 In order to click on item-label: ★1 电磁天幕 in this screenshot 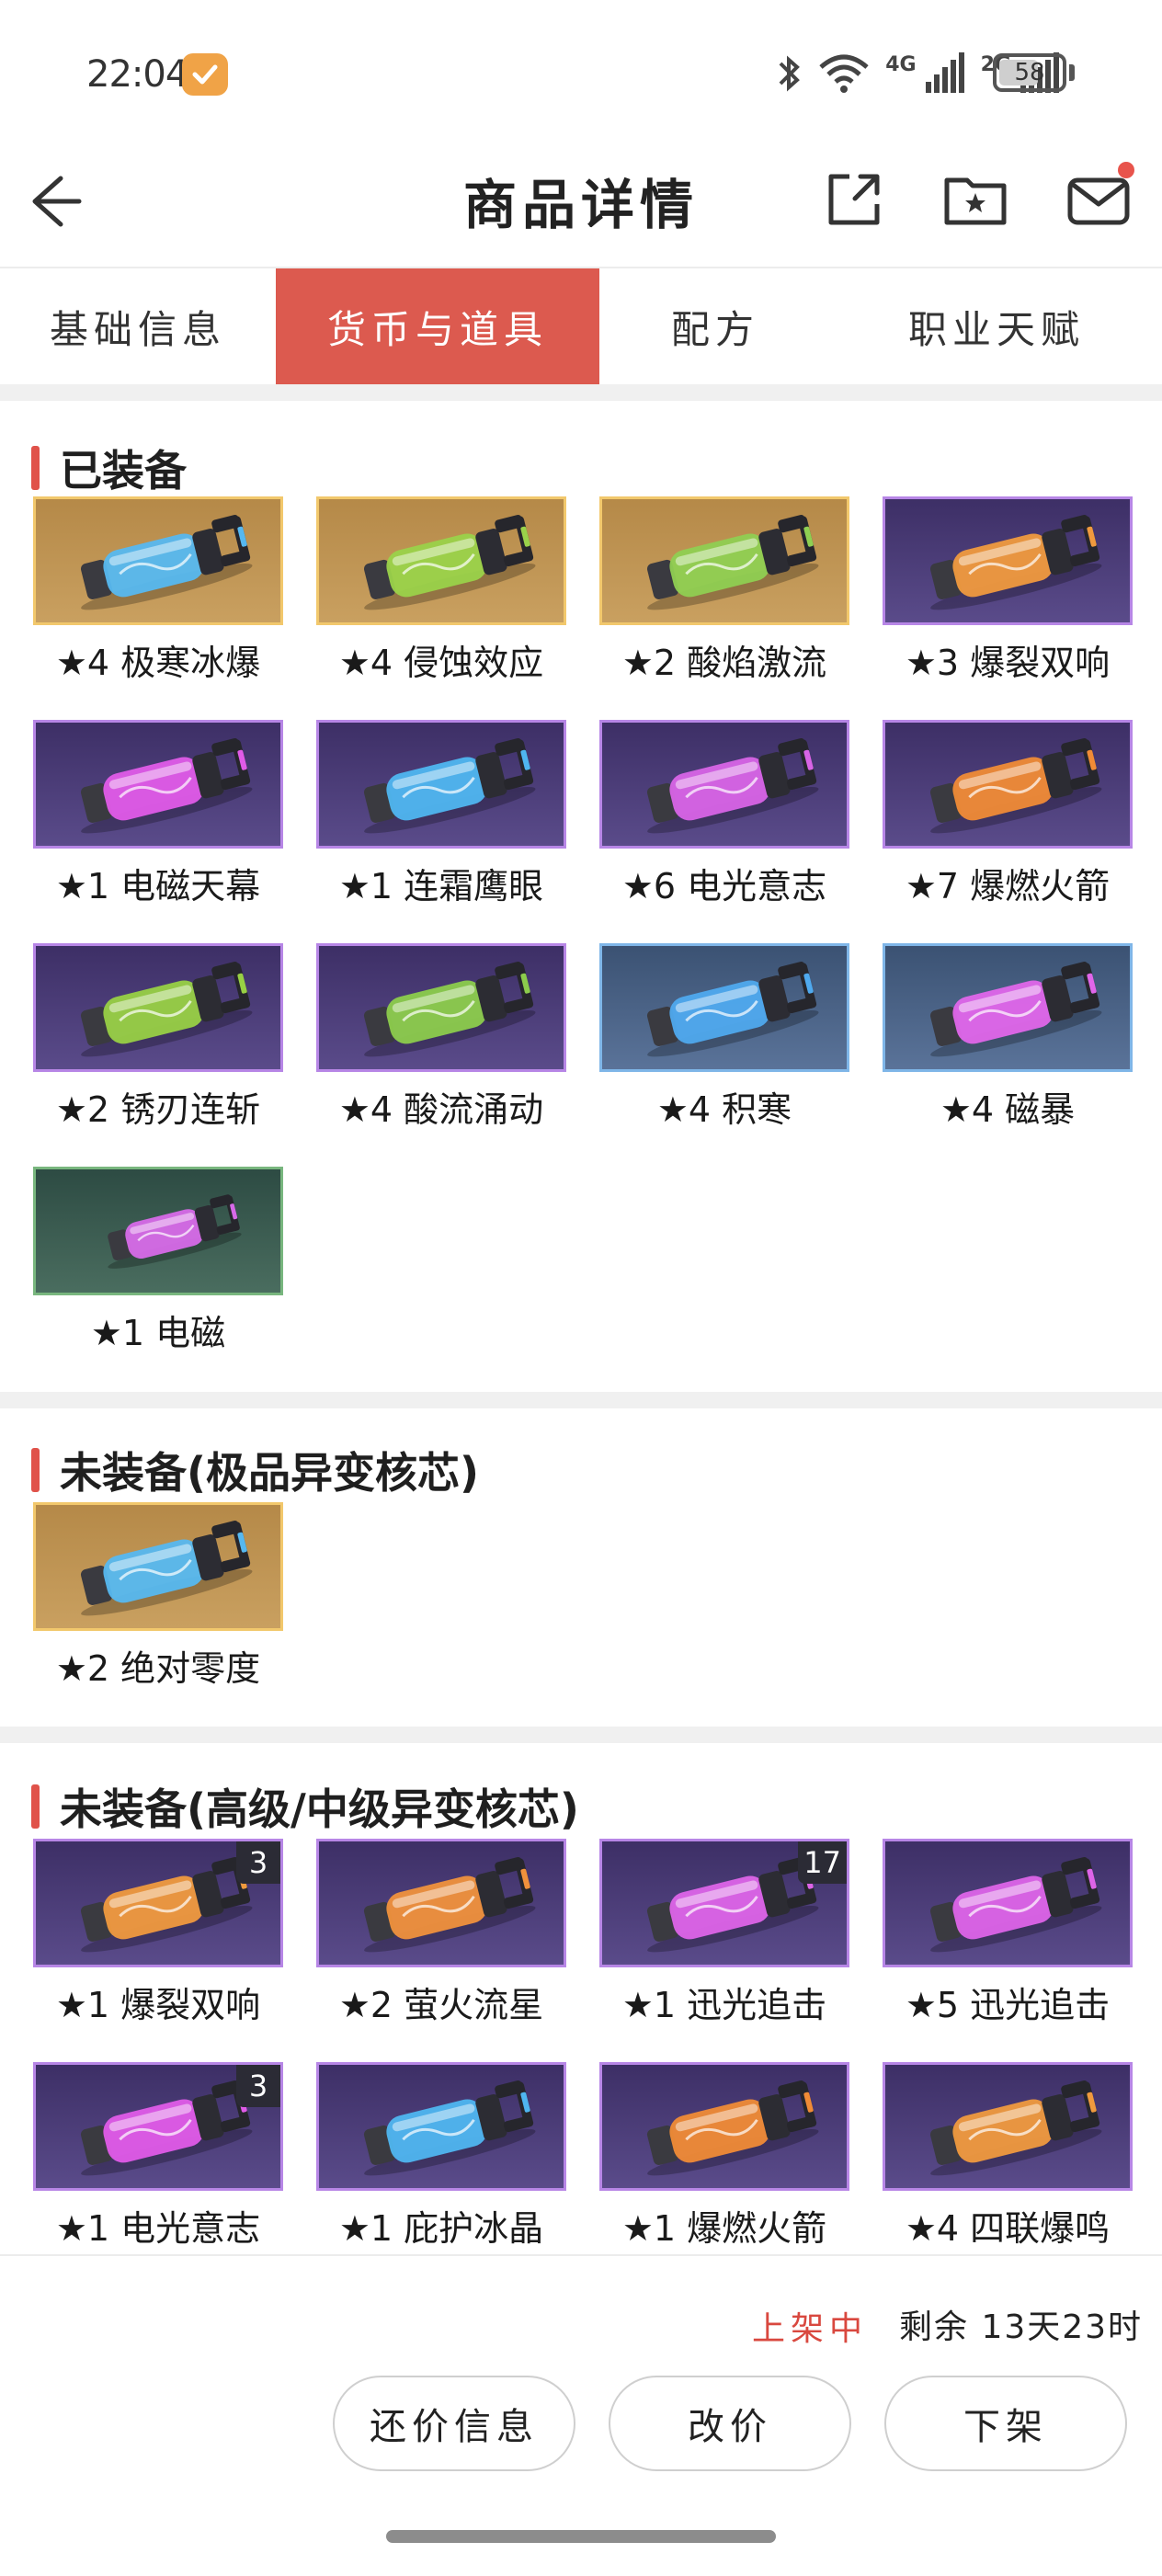, I will do `click(158, 886)`.